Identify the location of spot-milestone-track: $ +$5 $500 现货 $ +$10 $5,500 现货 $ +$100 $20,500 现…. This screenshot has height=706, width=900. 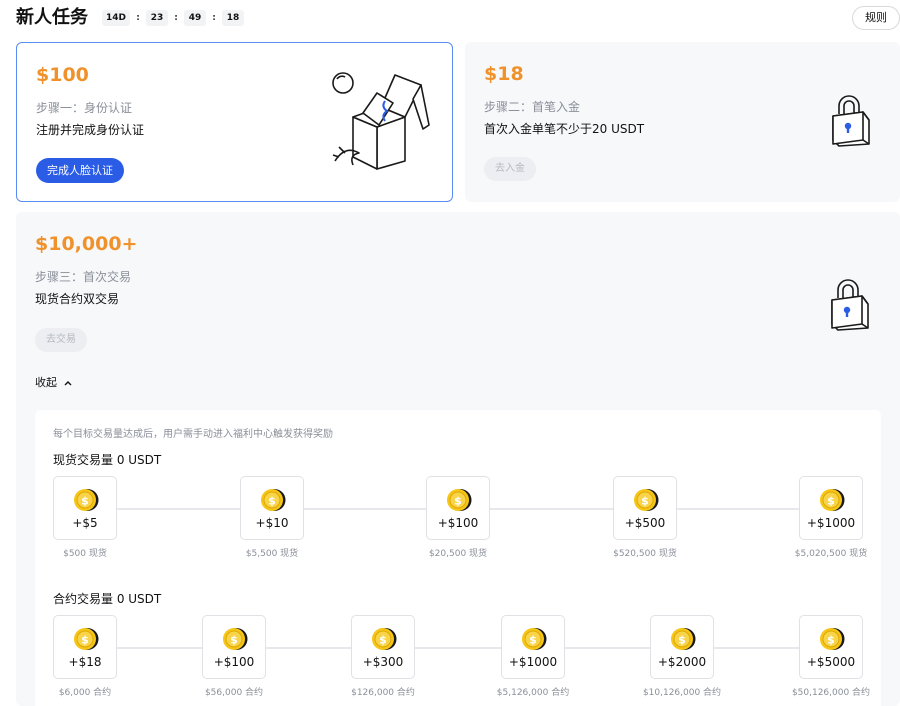
(460, 526).